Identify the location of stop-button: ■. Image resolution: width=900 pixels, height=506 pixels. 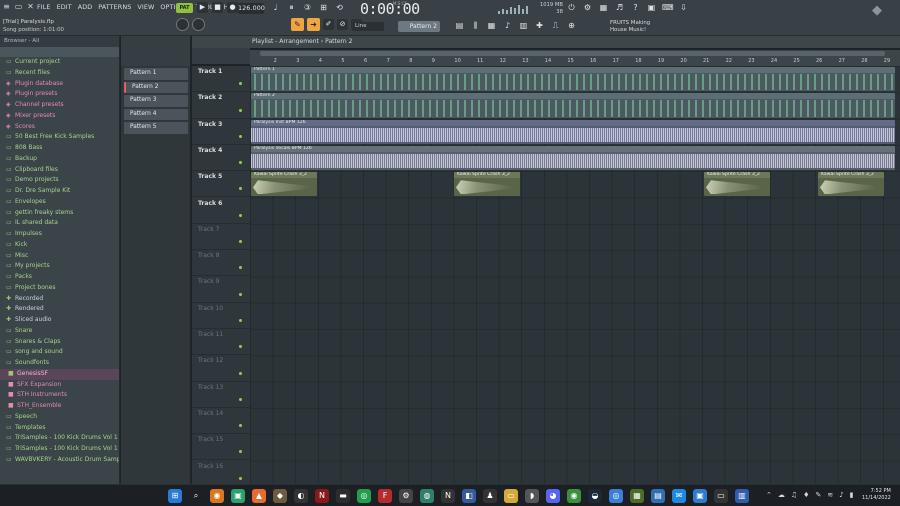
(217, 7).